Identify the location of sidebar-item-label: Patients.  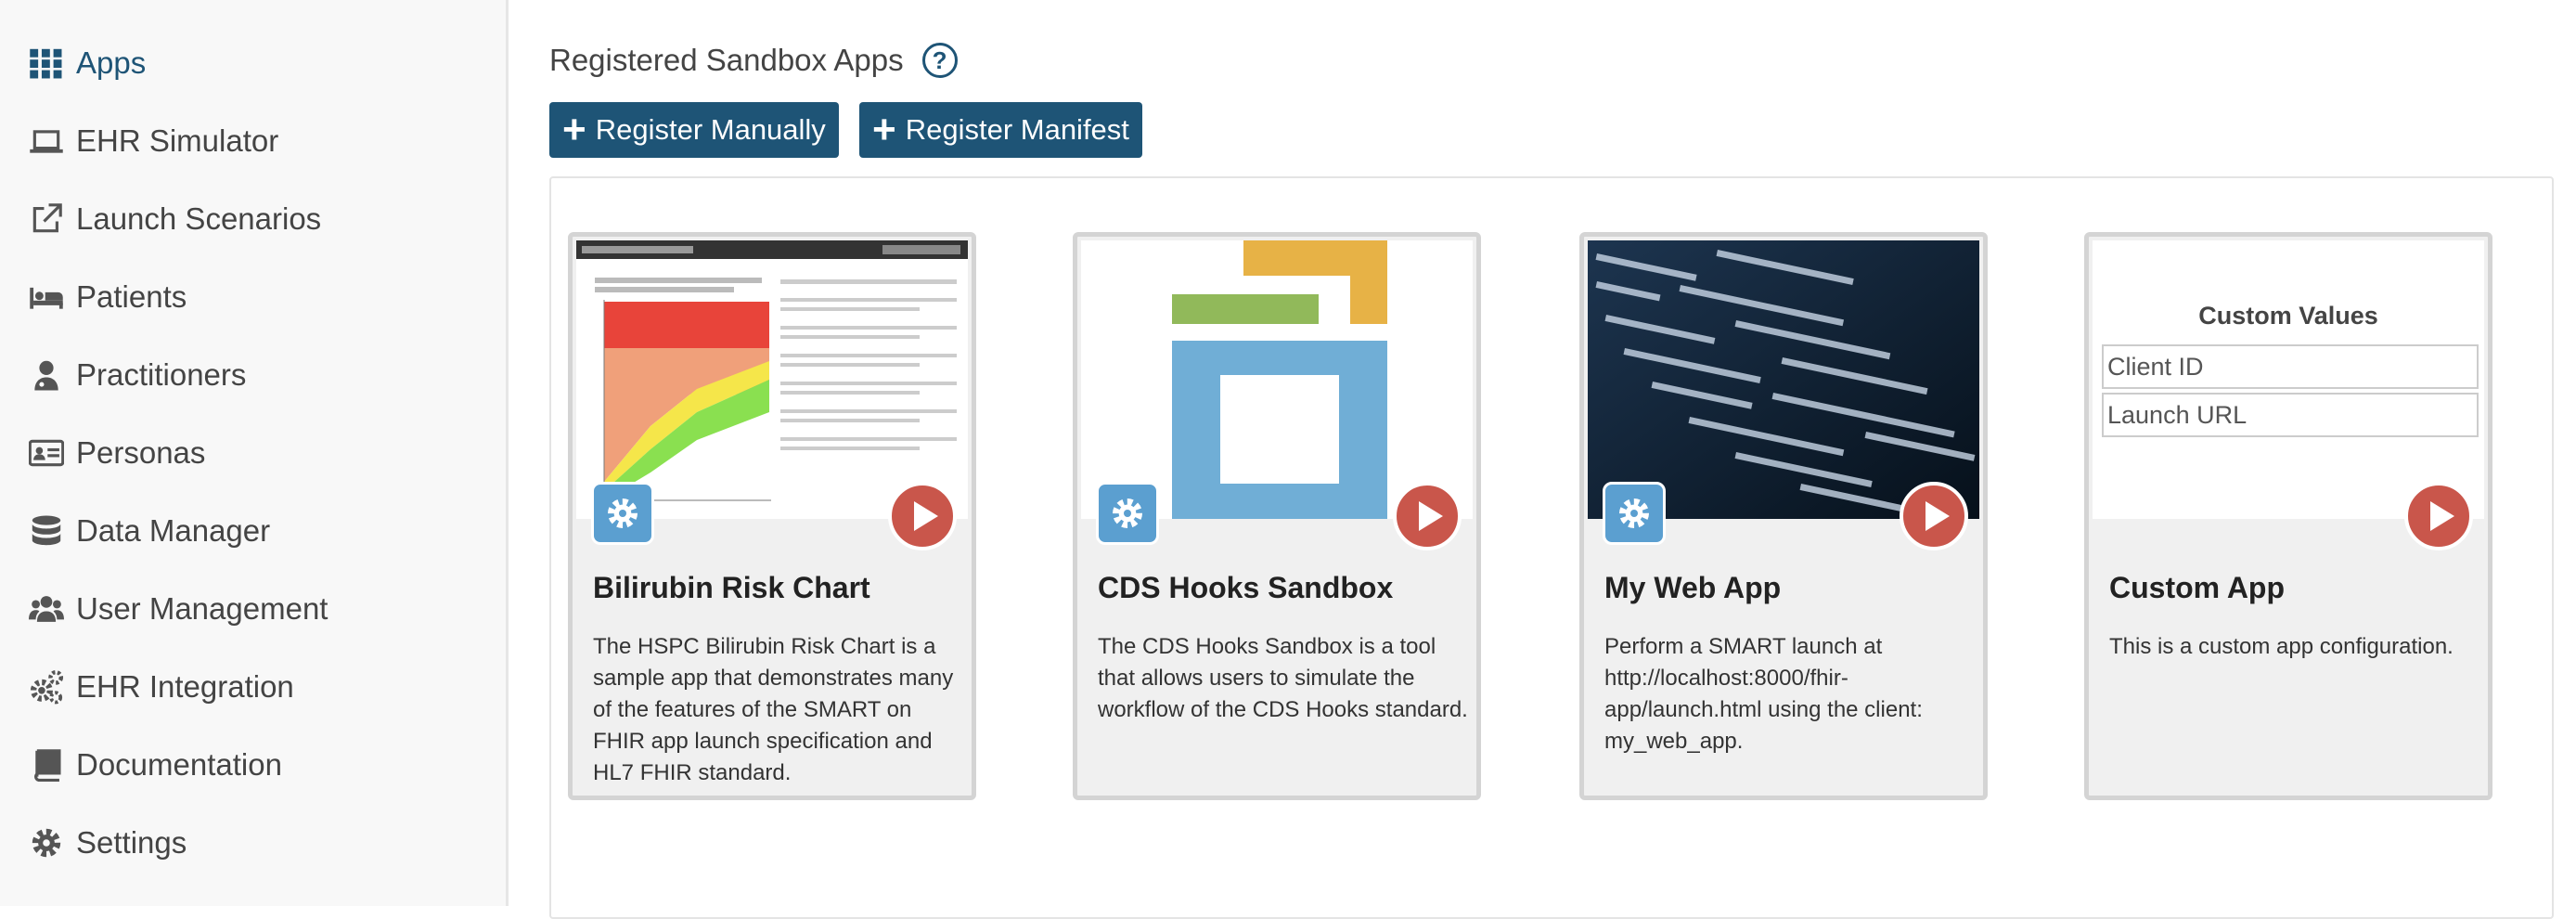
(131, 296).